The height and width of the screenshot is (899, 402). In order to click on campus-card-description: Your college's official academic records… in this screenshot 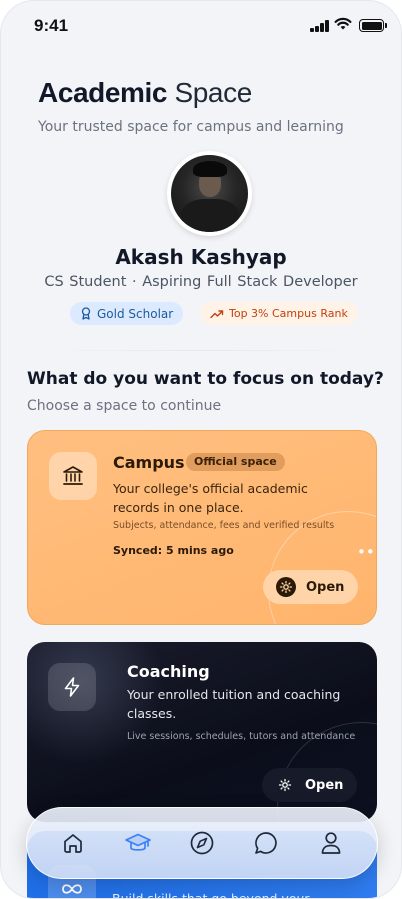, I will do `click(210, 498)`.